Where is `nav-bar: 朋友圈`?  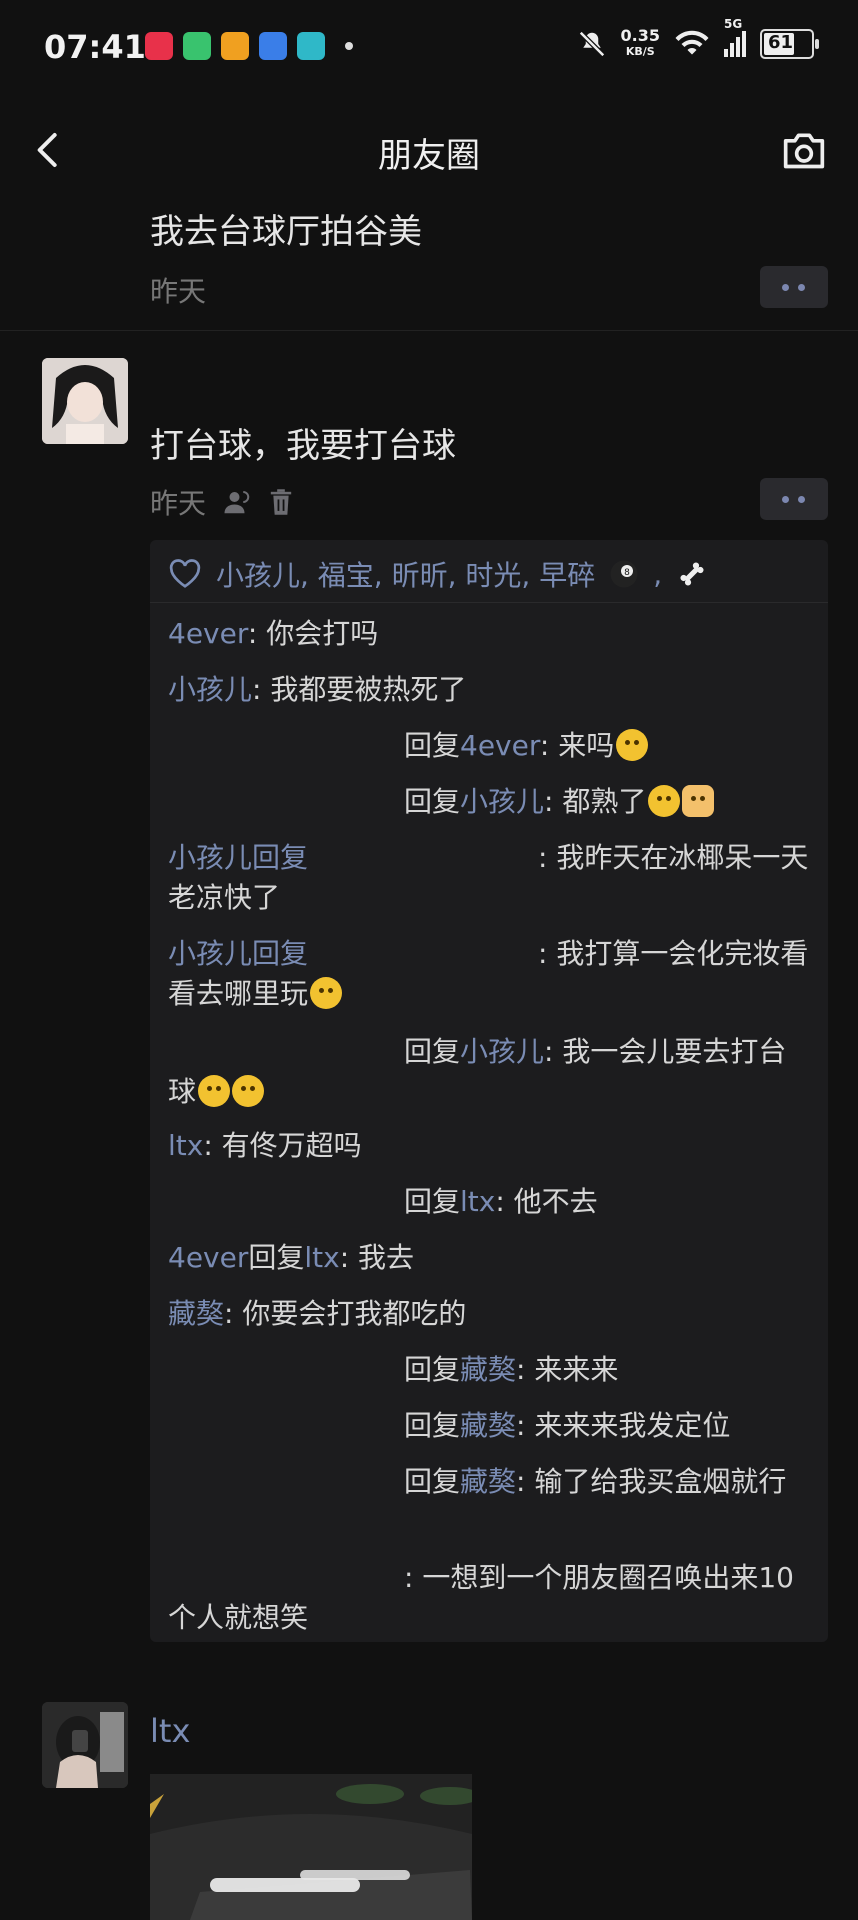 nav-bar: 朋友圈 is located at coordinates (429, 150).